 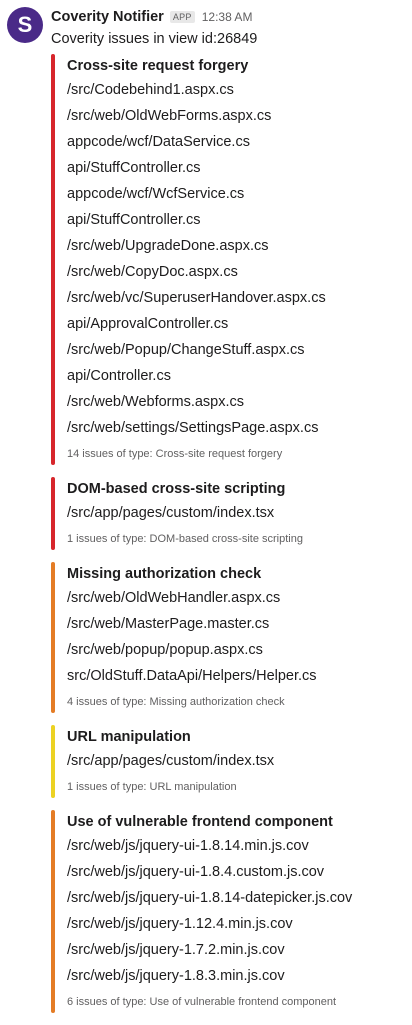 What do you see at coordinates (192, 676) in the screenshot?
I see `file-path: src/OldStuff.DataApi/Helpers/Helper.cs` at bounding box center [192, 676].